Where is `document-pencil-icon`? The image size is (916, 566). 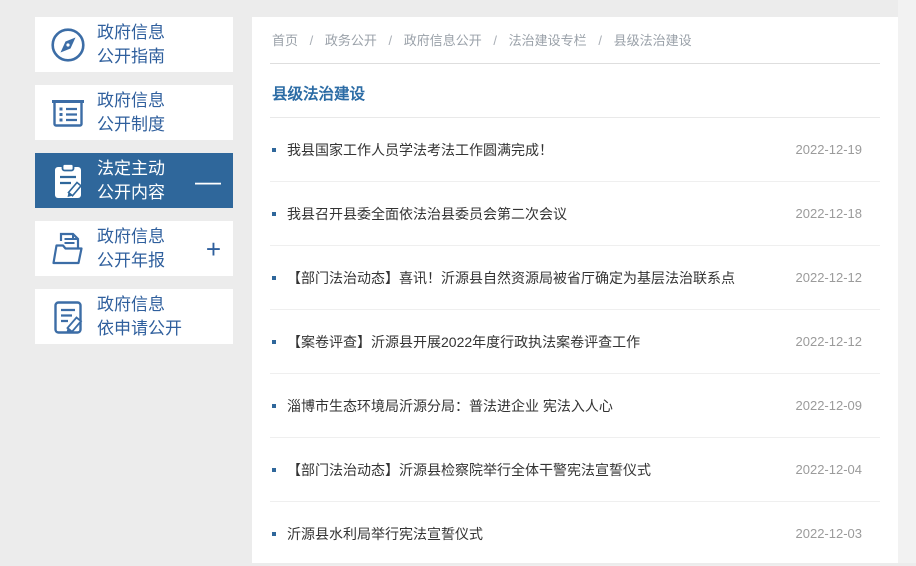
document-pencil-icon is located at coordinates (68, 317).